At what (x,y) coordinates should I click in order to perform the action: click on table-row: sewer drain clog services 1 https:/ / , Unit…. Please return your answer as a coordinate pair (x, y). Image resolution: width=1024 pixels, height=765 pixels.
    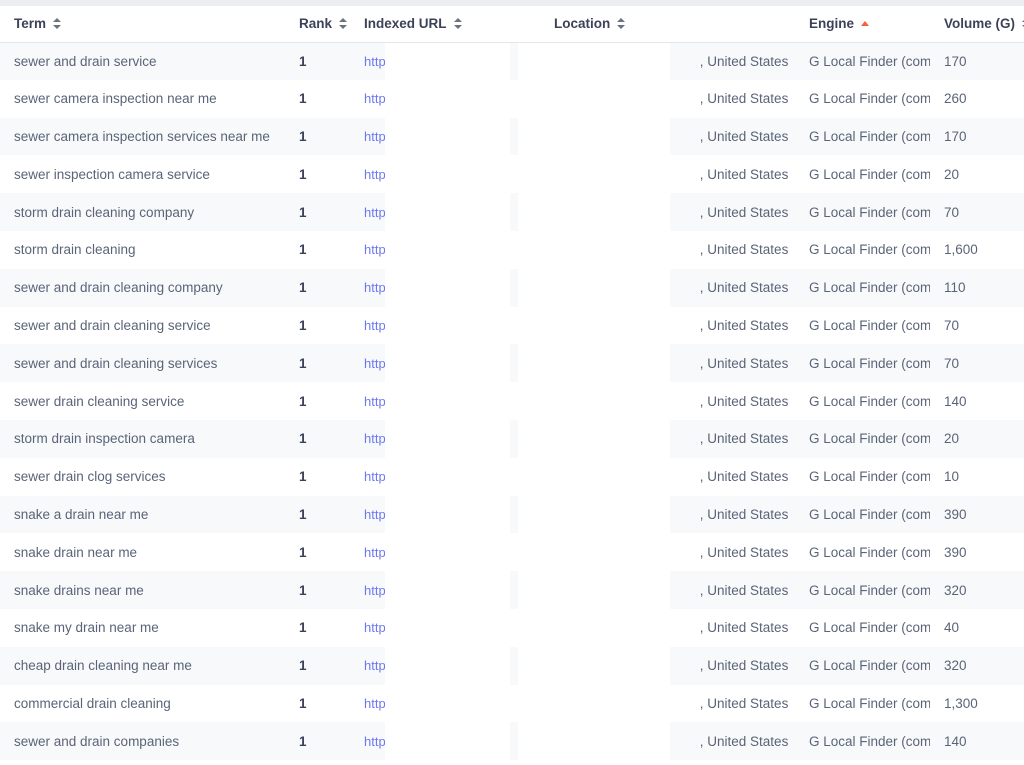
    Looking at the image, I should click on (512, 476).